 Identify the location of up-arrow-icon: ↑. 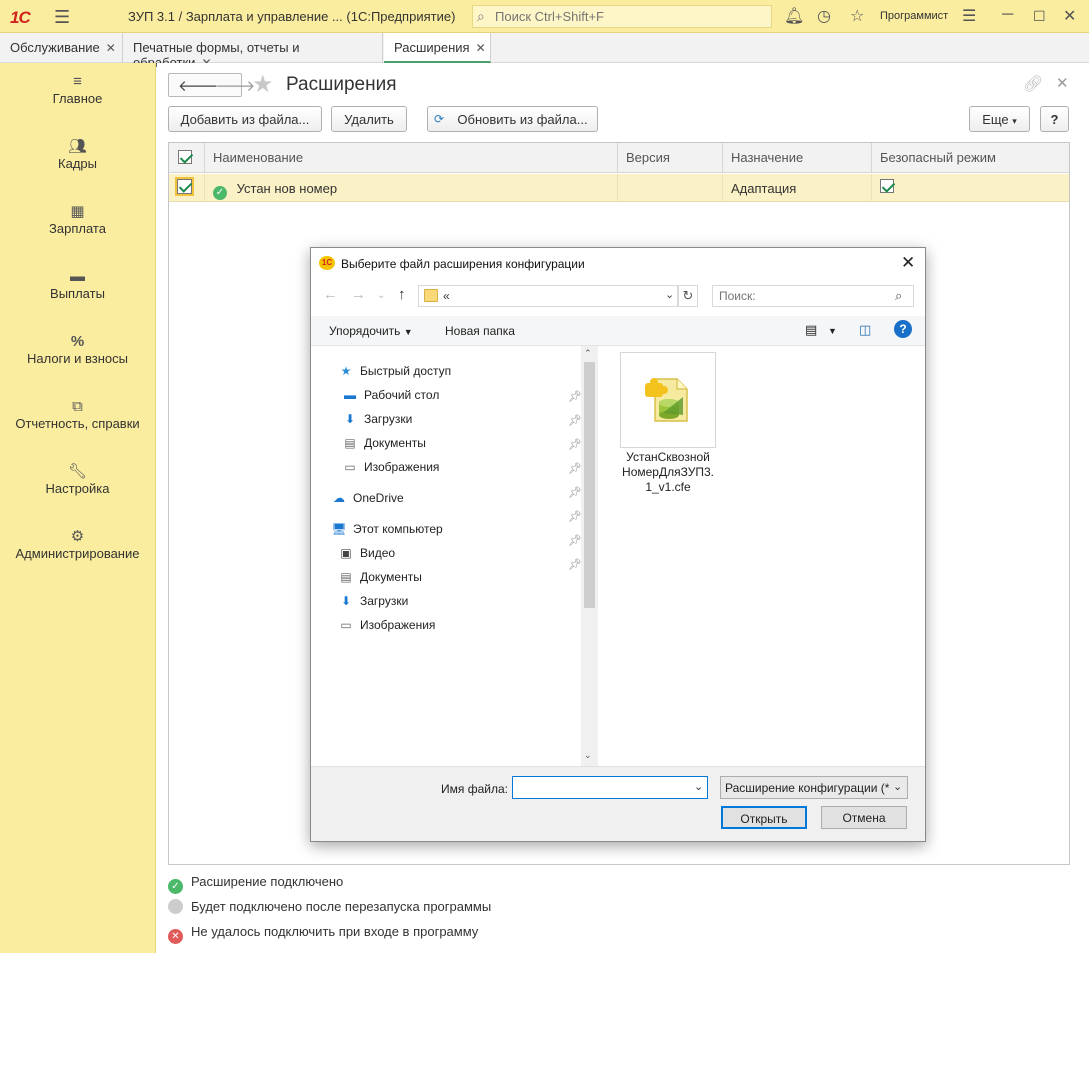
(402, 294).